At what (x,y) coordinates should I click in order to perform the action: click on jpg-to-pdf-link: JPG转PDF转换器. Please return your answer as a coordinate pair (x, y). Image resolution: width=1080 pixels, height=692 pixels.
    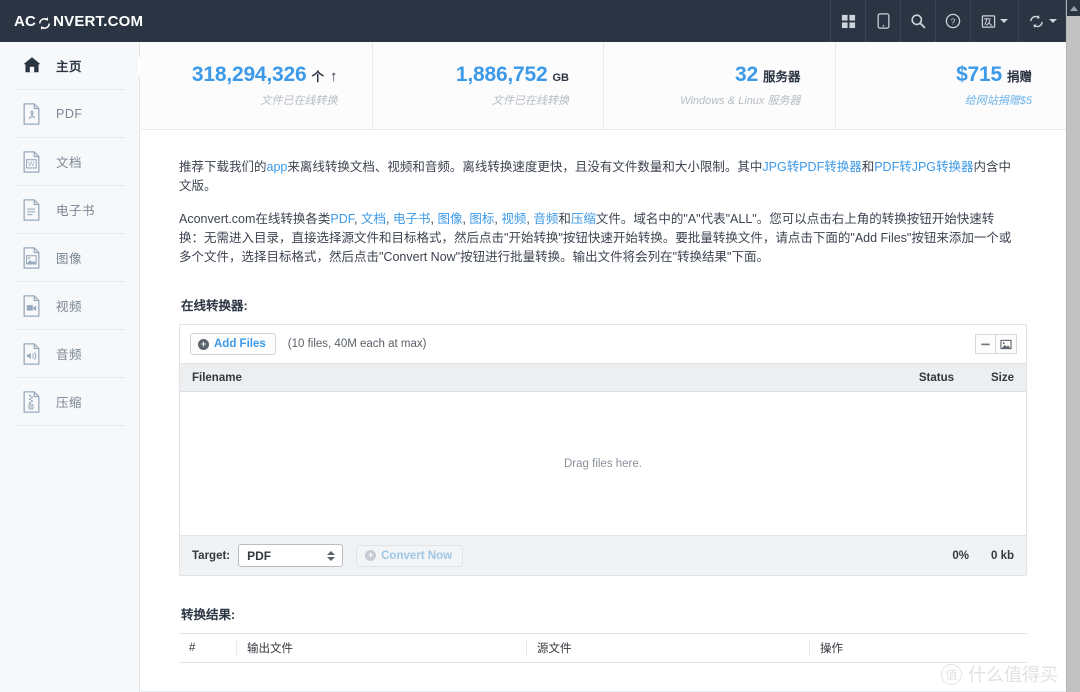
    Looking at the image, I should click on (811, 167).